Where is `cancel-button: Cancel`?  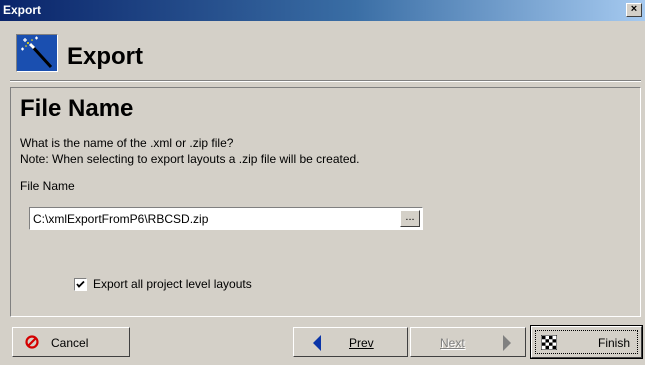
cancel-button: Cancel is located at coordinates (71, 342).